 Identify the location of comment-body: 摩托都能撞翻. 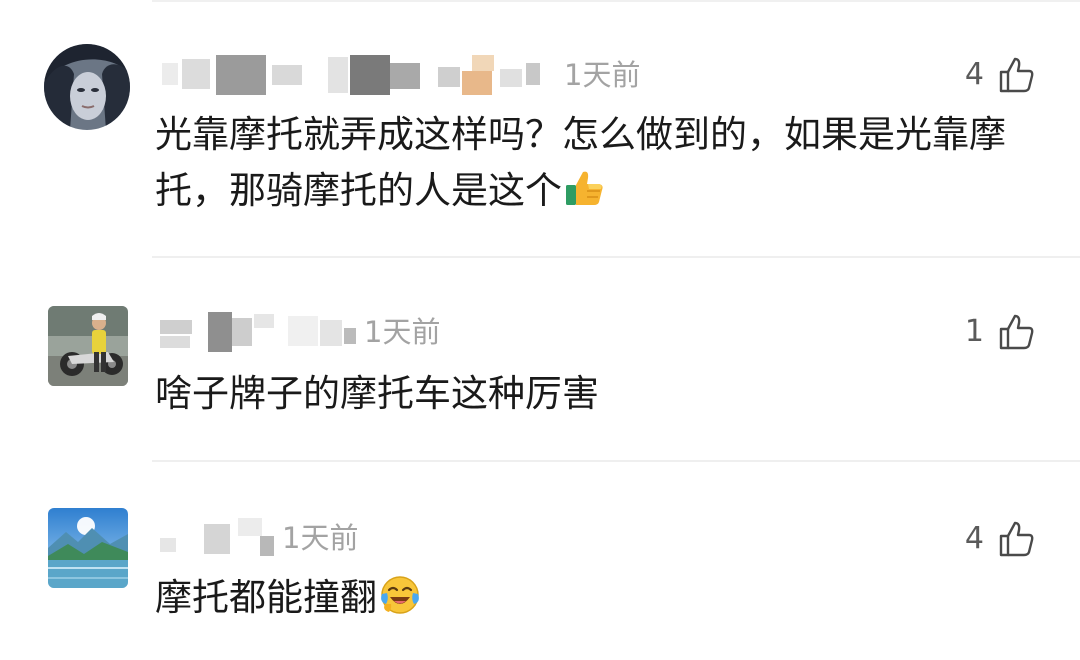
(266, 597).